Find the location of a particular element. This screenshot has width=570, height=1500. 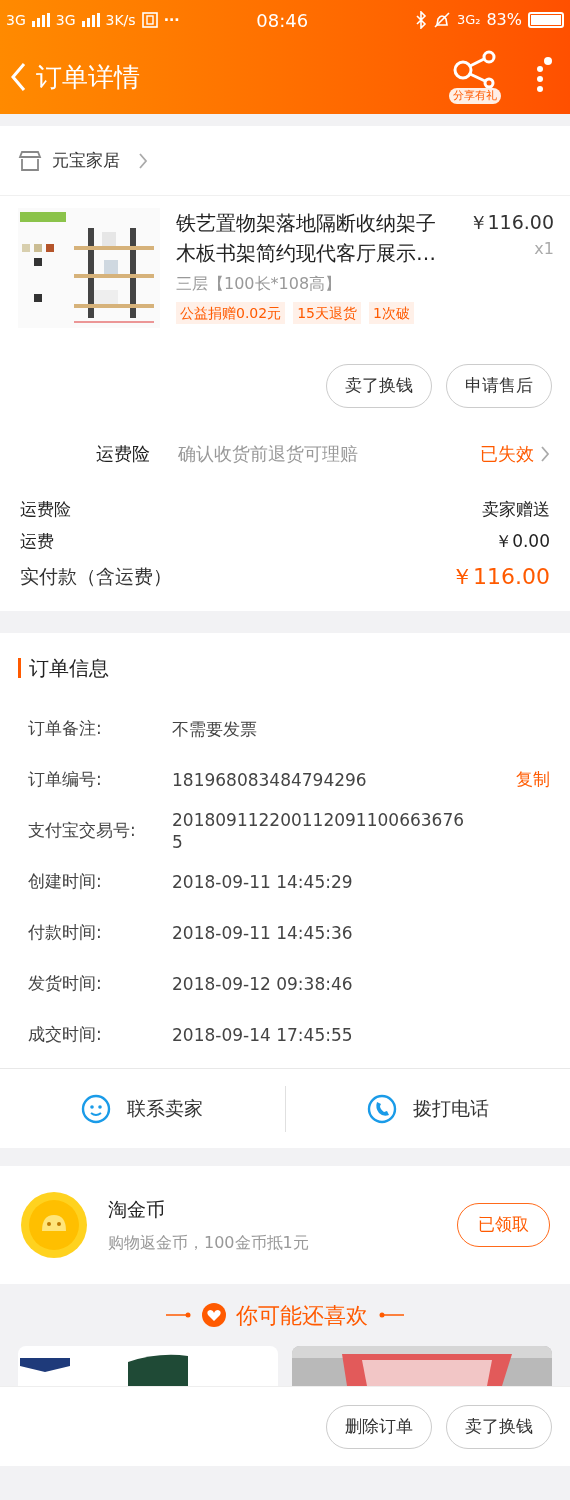

contact-button: 拨打电话 is located at coordinates (450, 1108).